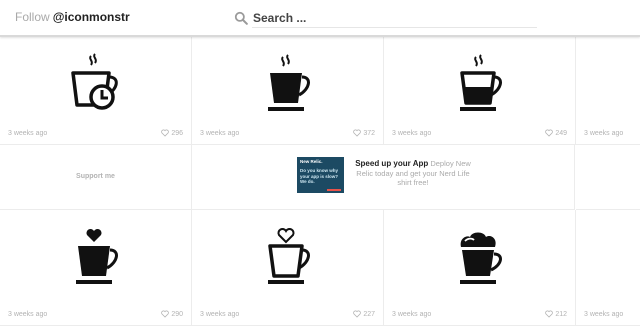  I want to click on tile-likes: 227, so click(364, 314).